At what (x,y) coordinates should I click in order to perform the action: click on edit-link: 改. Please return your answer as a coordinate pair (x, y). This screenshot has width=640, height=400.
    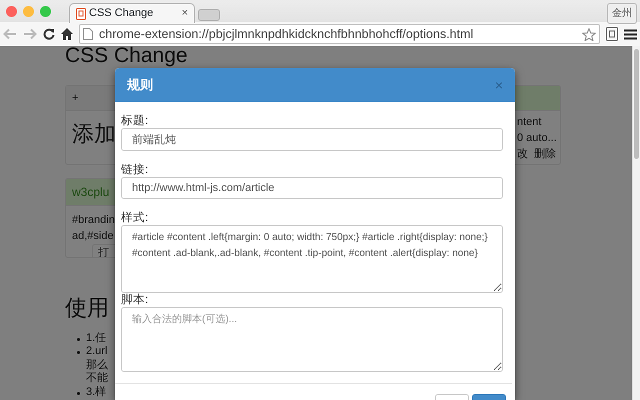
    Looking at the image, I should click on (522, 154).